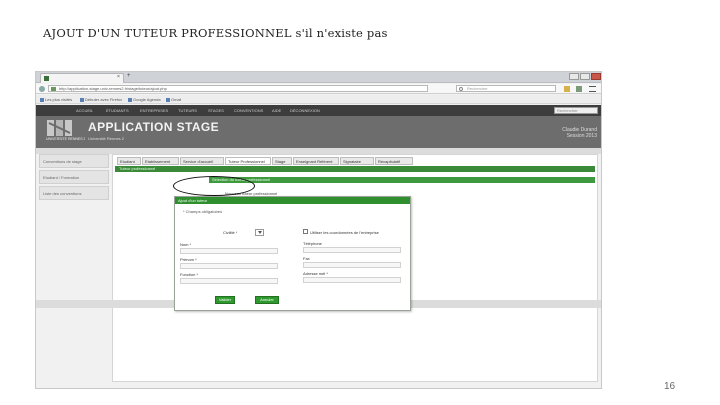 Image resolution: width=720 pixels, height=405 pixels. What do you see at coordinates (137, 168) in the screenshot?
I see `section-header-text: Tuteur professionnel` at bounding box center [137, 168].